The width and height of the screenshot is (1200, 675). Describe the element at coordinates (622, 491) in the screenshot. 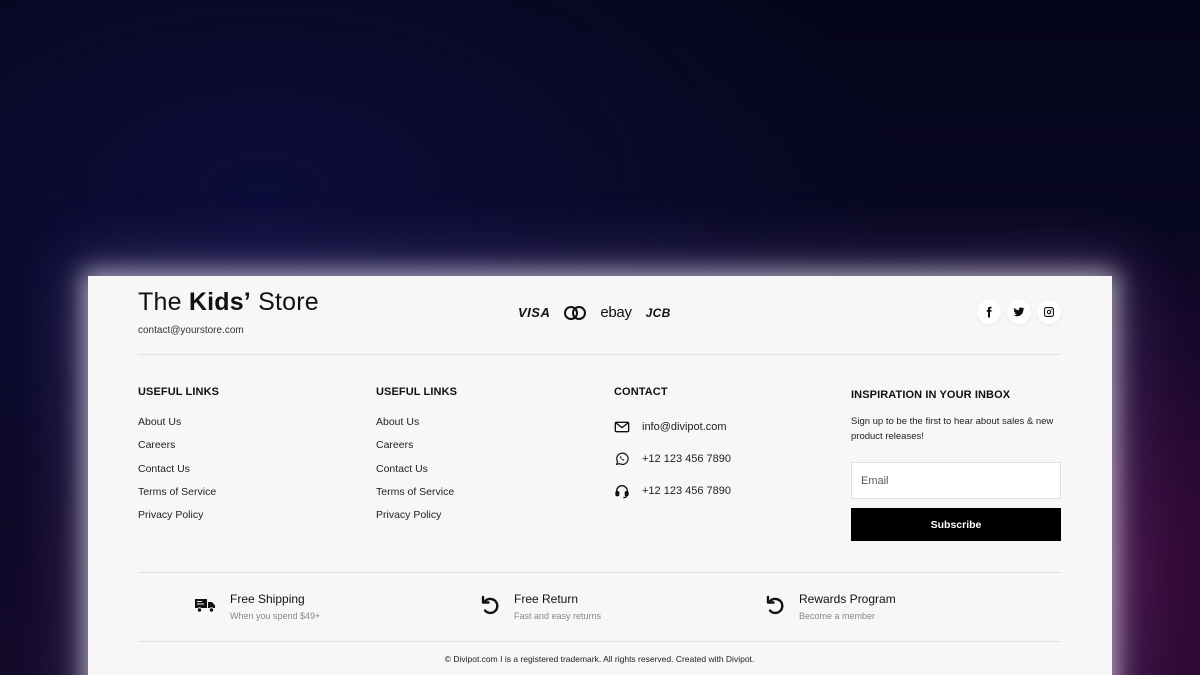

I see `headset-icon` at that location.